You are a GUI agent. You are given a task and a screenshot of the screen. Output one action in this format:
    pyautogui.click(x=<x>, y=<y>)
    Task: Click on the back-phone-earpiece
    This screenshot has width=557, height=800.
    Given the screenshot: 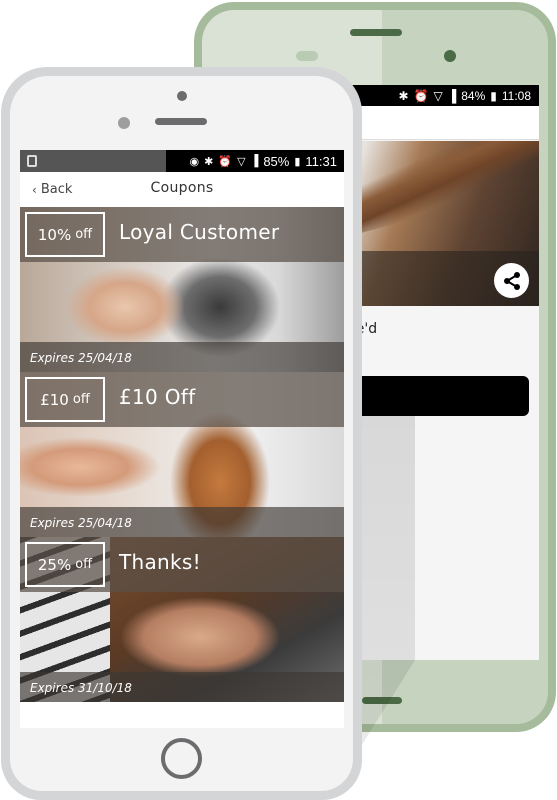 What is the action you would take?
    pyautogui.click(x=376, y=32)
    